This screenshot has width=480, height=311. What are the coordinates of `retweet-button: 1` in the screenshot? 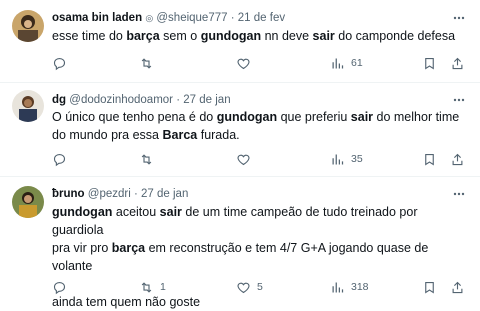 It's located at (152, 287).